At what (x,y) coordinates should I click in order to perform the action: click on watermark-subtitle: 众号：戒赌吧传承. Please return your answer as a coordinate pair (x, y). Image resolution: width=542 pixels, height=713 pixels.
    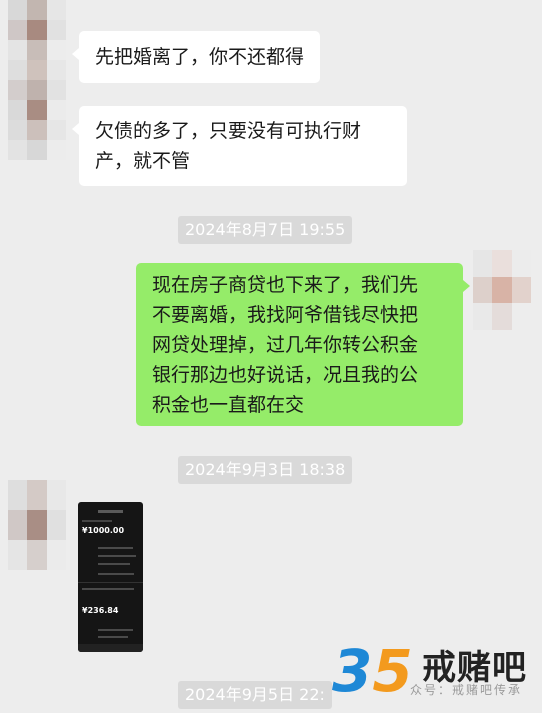
    Looking at the image, I should click on (466, 690).